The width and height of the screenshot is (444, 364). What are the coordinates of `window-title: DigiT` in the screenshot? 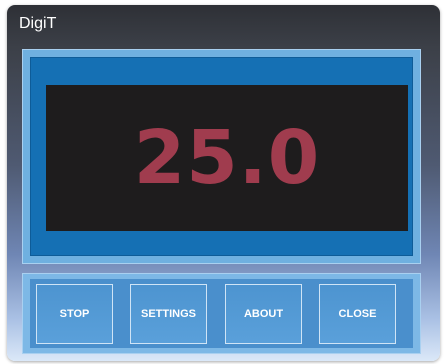 It's located at (38, 23).